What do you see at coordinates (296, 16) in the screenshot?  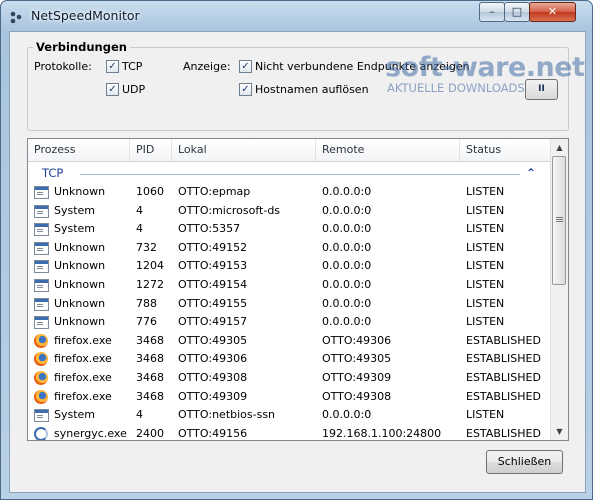 I see `title-bar: NetSpeedMonitor – □ ✕` at bounding box center [296, 16].